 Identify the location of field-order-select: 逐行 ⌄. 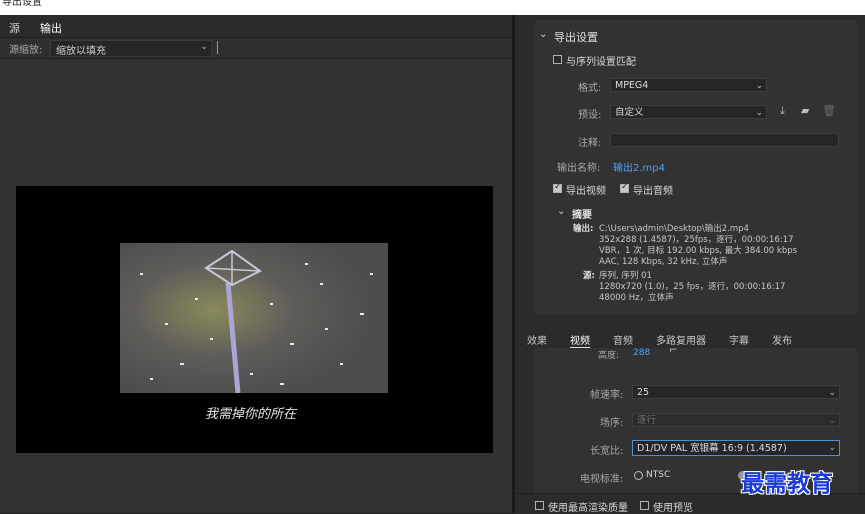
(736, 420).